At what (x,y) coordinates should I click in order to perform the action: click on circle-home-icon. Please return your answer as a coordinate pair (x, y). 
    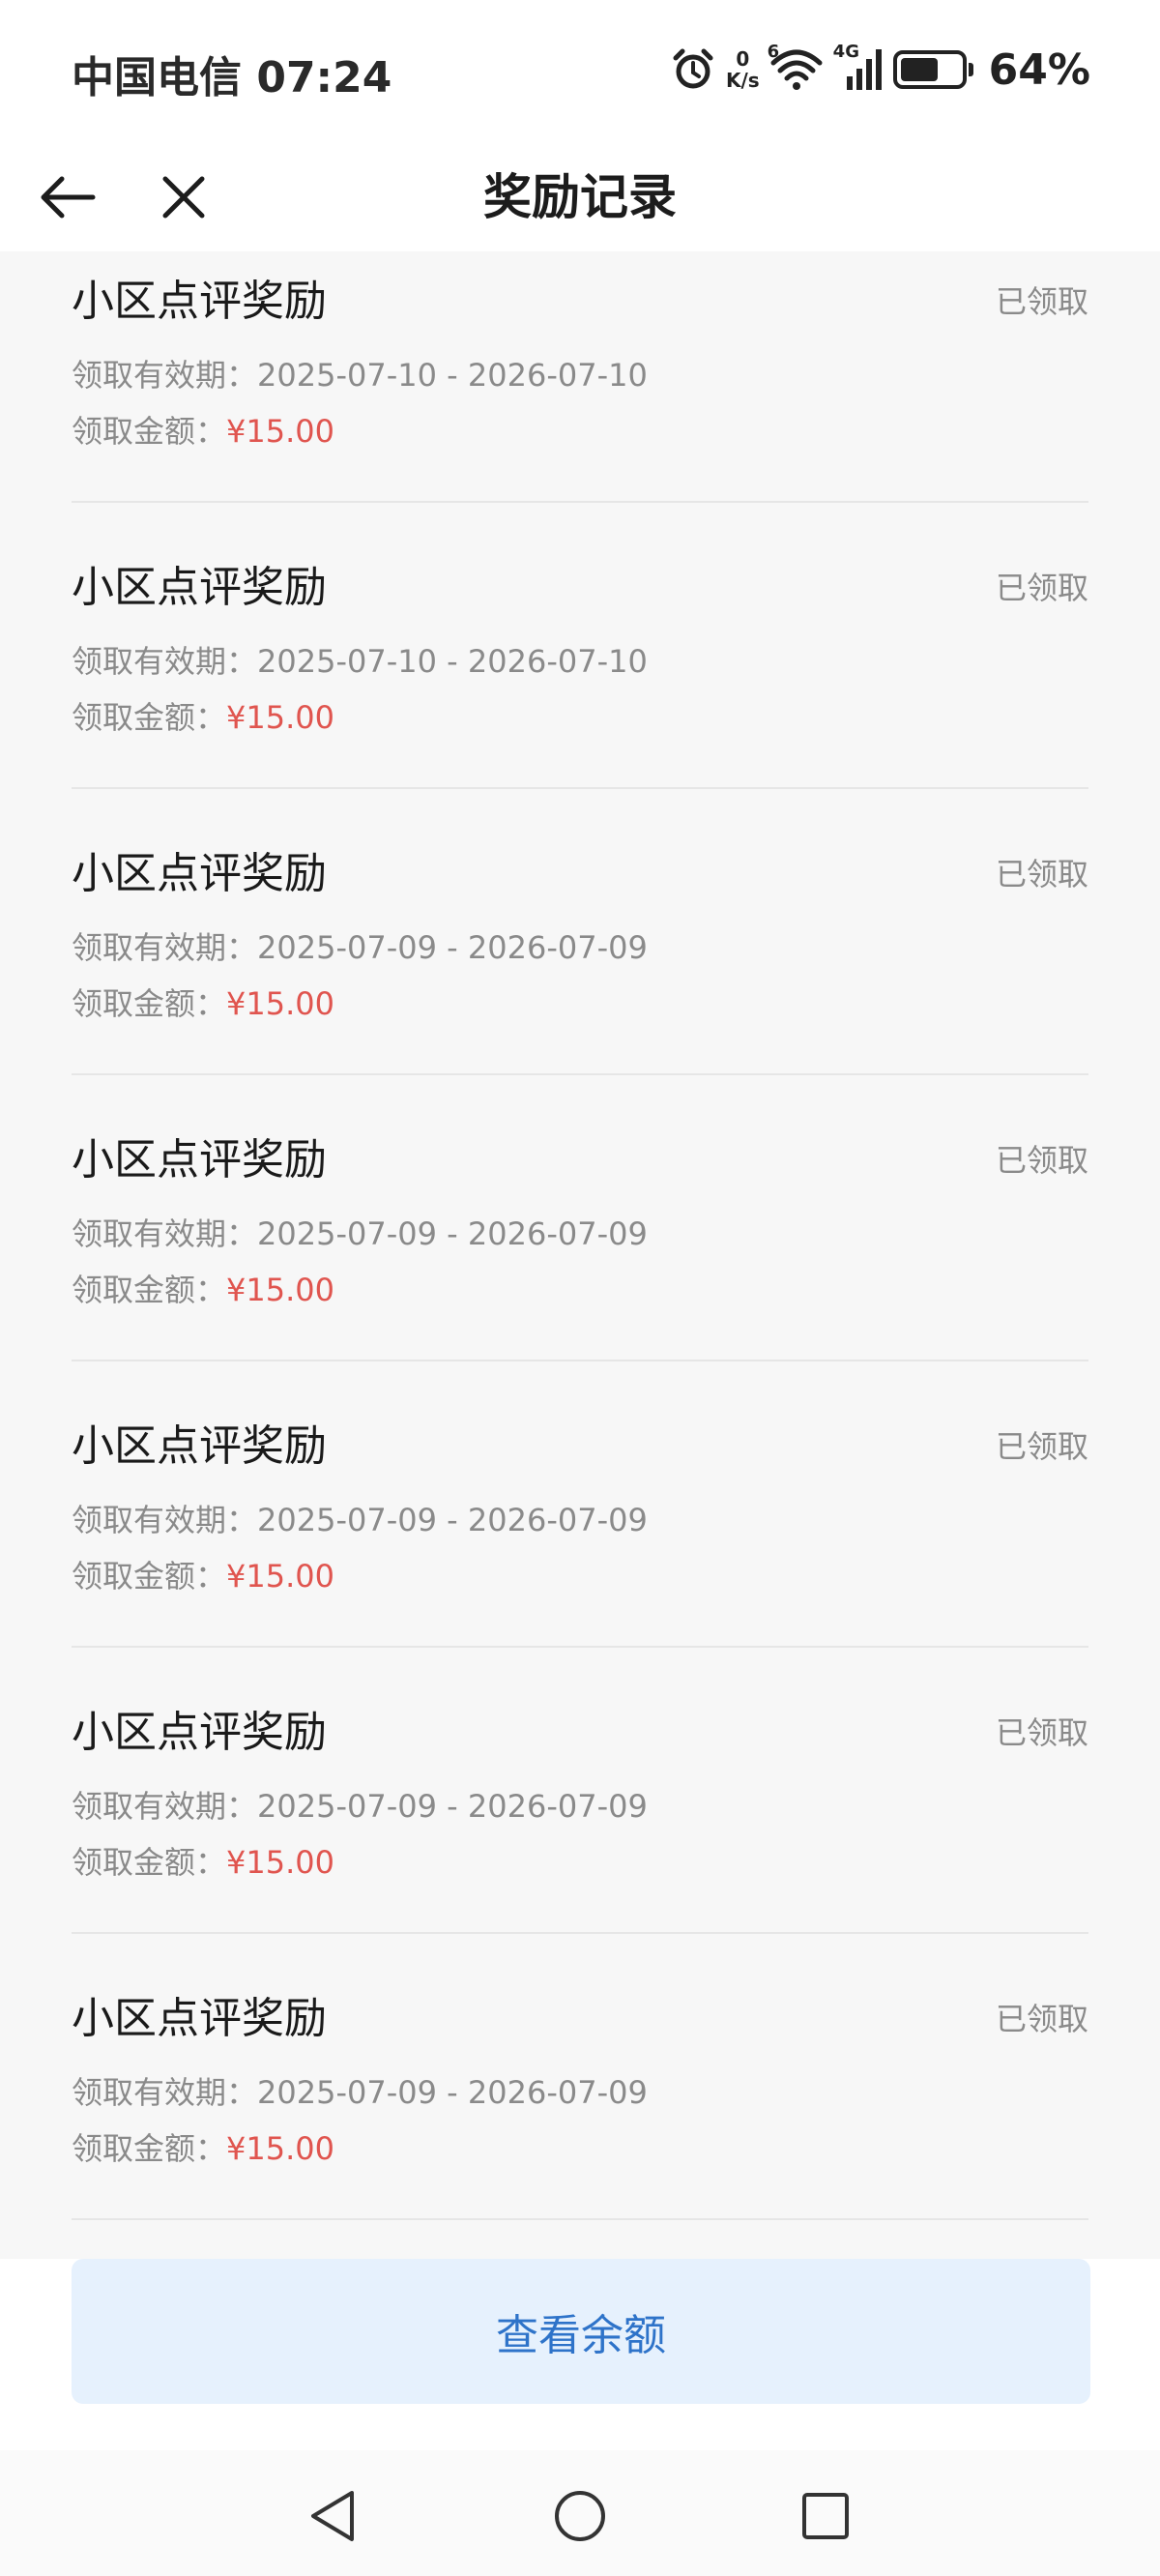
    Looking at the image, I should click on (580, 2516).